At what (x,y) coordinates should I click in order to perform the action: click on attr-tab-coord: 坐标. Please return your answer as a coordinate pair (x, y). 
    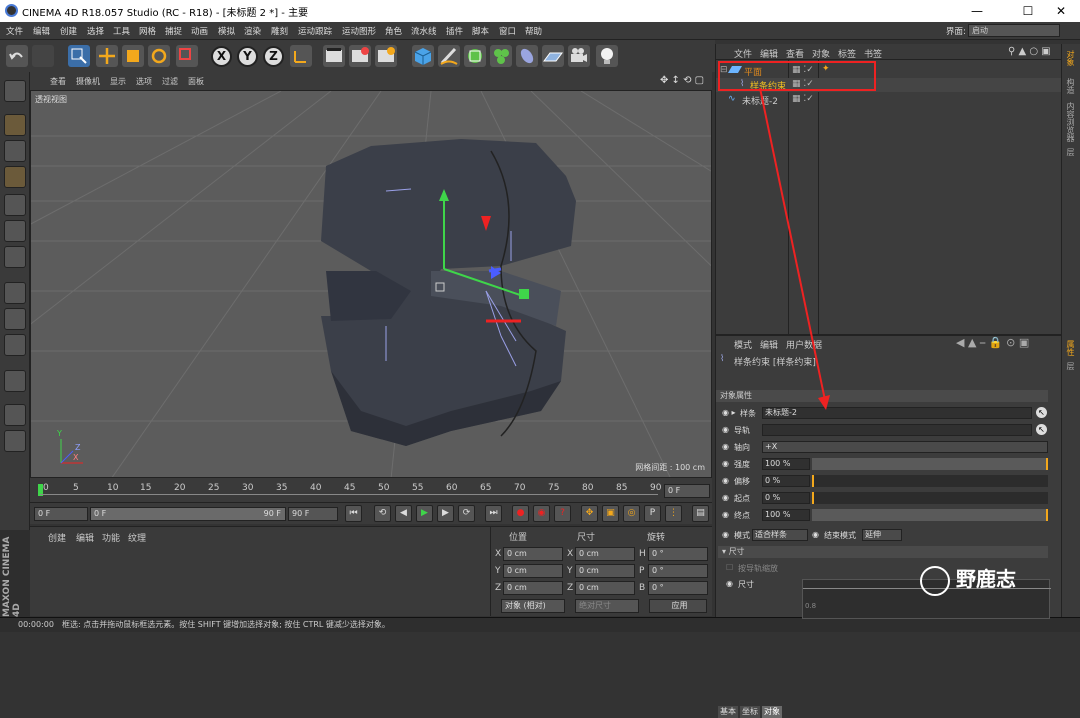
    Looking at the image, I should click on (750, 712).